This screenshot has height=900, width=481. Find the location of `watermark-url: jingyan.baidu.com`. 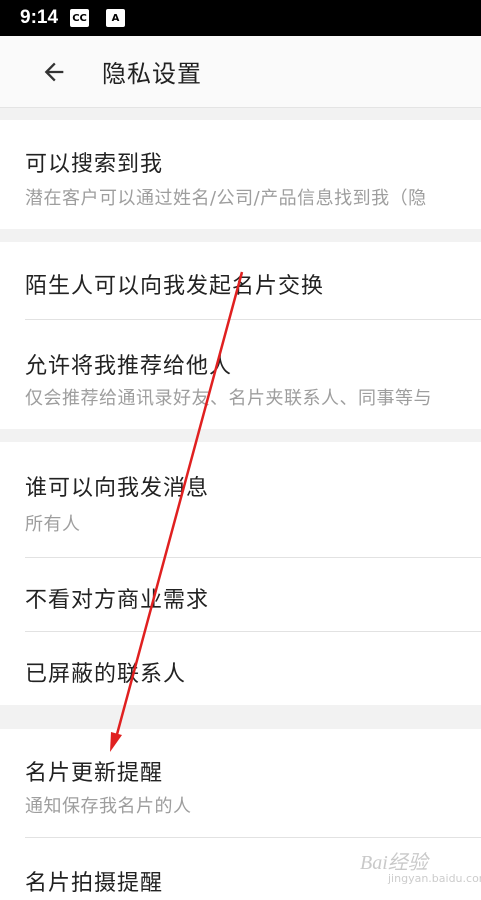

watermark-url: jingyan.baidu.com is located at coordinates (434, 878).